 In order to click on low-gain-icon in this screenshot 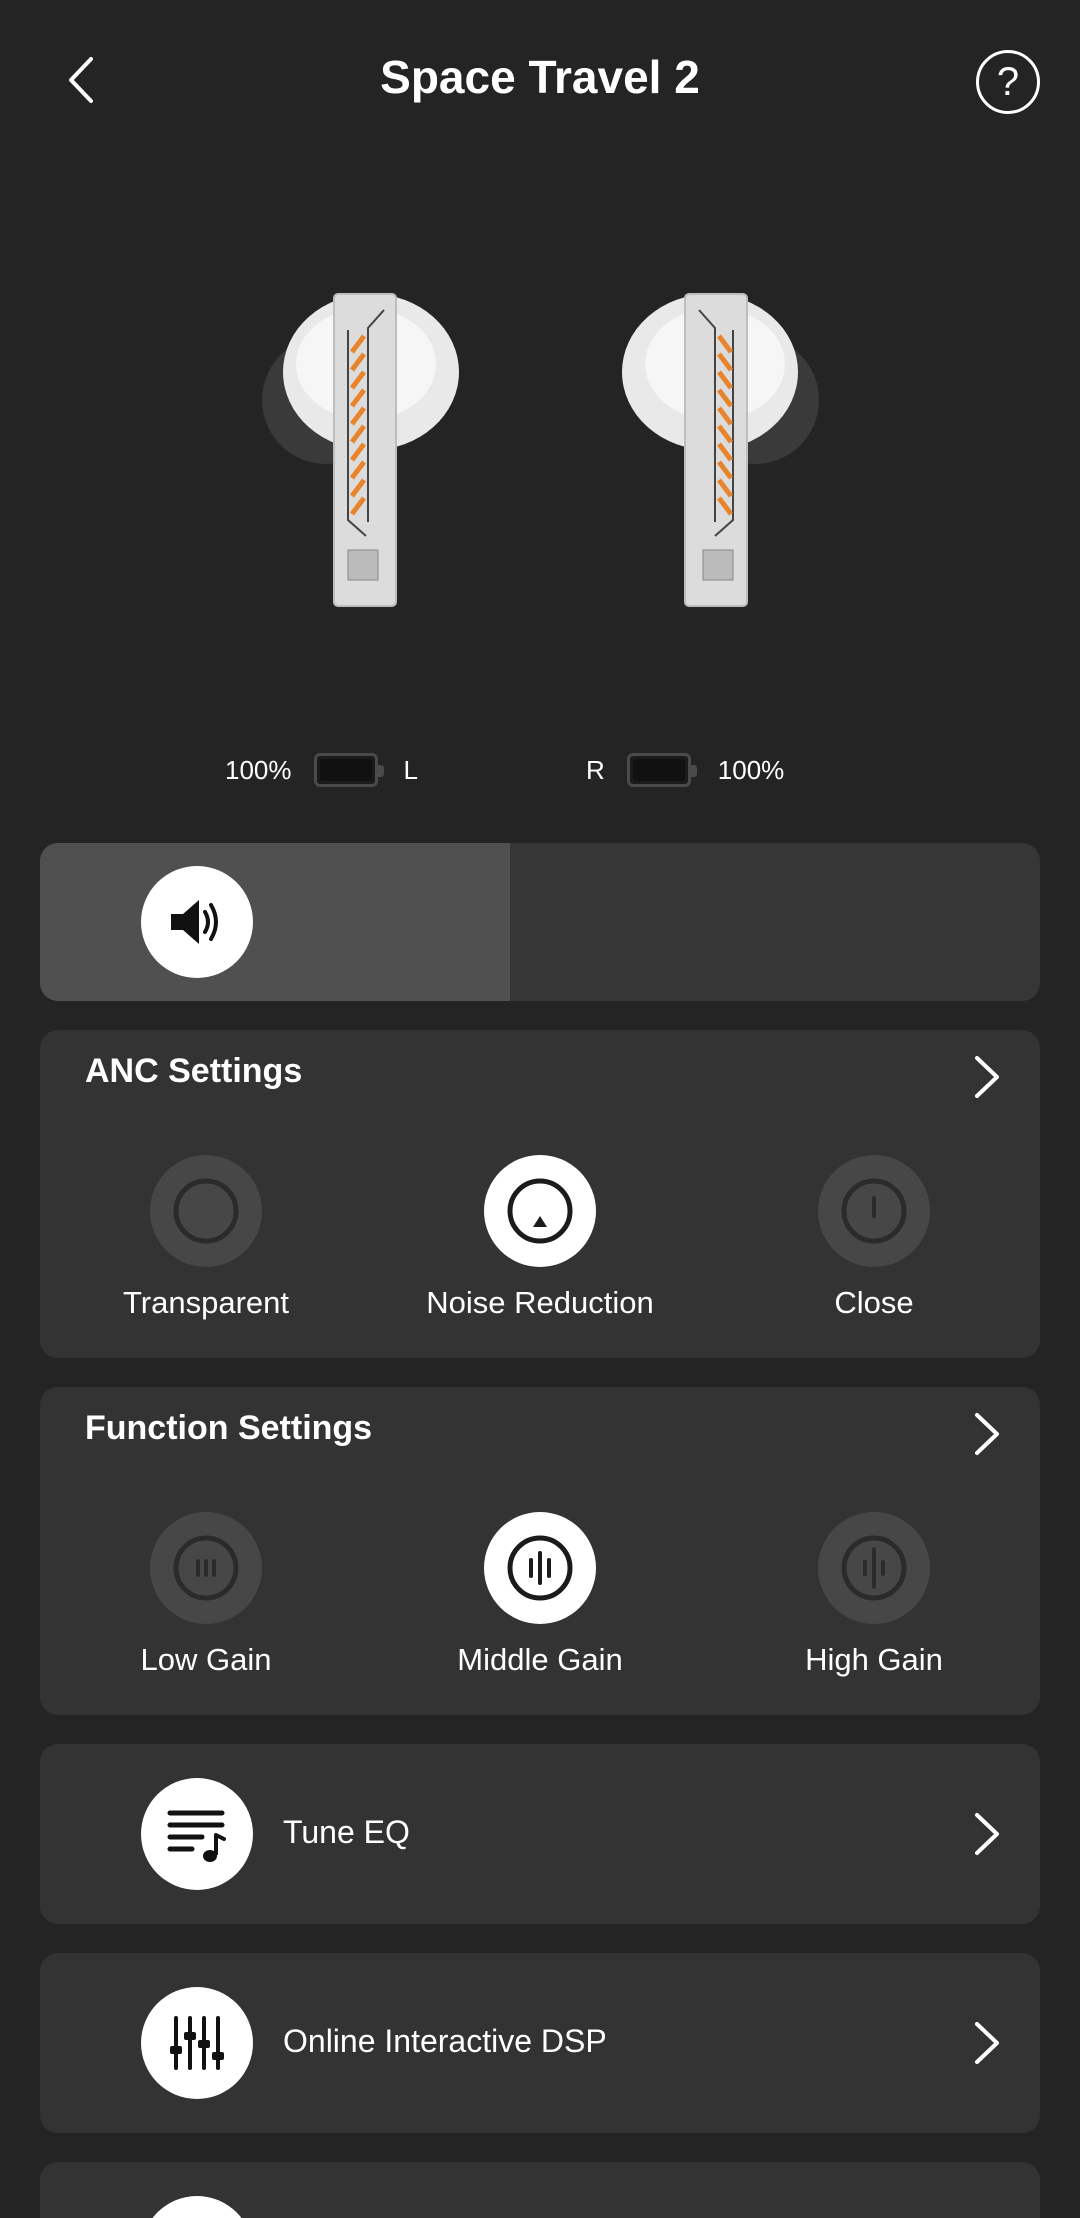, I will do `click(206, 1568)`.